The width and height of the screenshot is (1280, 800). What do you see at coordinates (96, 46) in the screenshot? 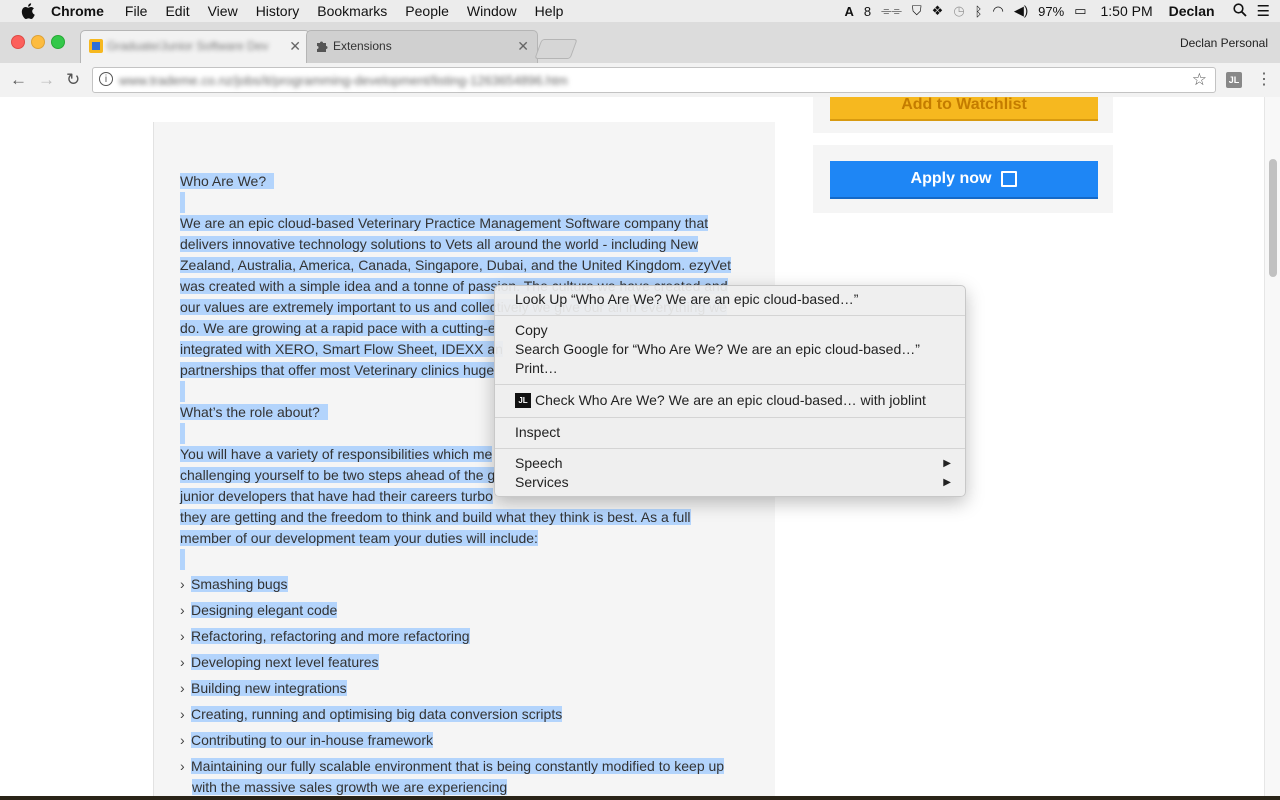
I see `trademe-favicon-icon` at bounding box center [96, 46].